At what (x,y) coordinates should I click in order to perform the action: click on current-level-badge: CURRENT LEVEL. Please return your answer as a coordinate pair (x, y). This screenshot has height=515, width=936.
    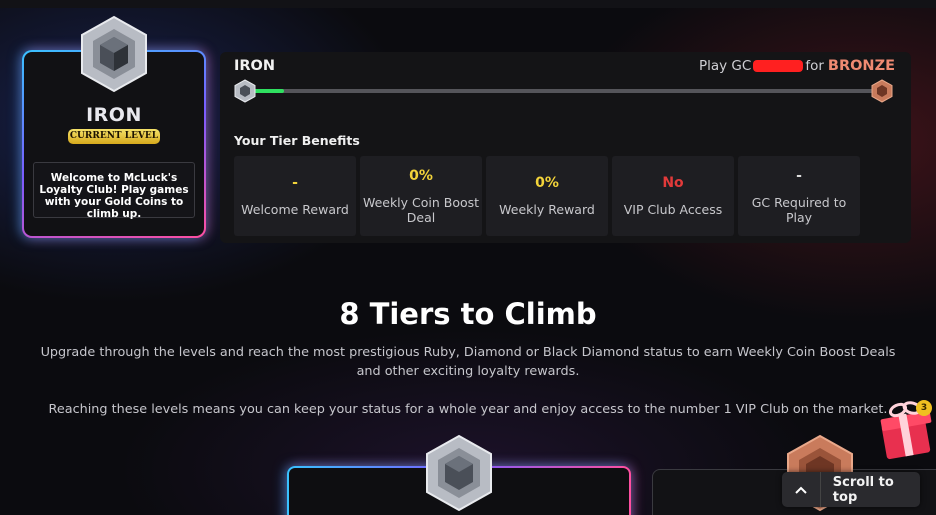
    Looking at the image, I should click on (114, 136).